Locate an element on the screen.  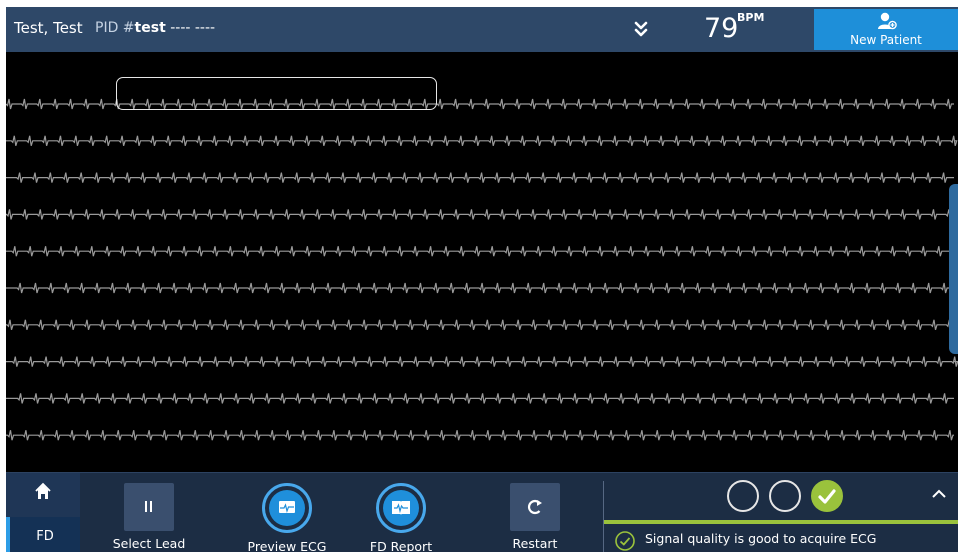
preview-ecg-label: Preview ECG is located at coordinates (287, 545).